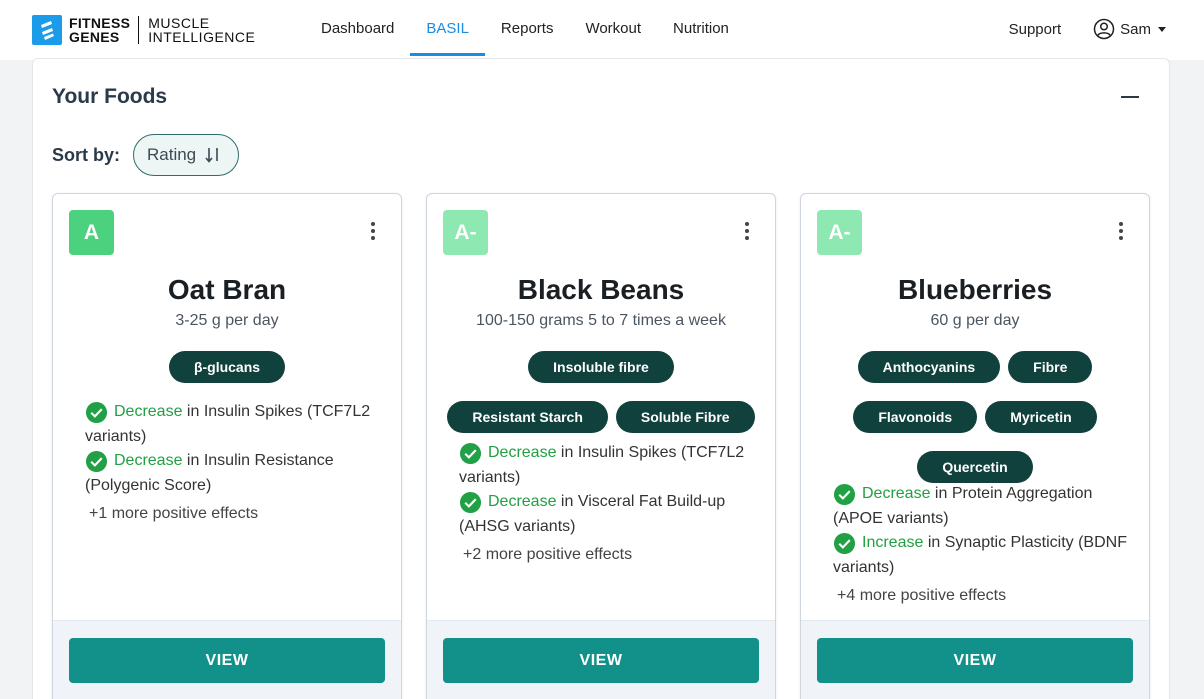 This screenshot has width=1204, height=699. What do you see at coordinates (601, 367) in the screenshot?
I see `nutrient-tag: Insoluble fibre` at bounding box center [601, 367].